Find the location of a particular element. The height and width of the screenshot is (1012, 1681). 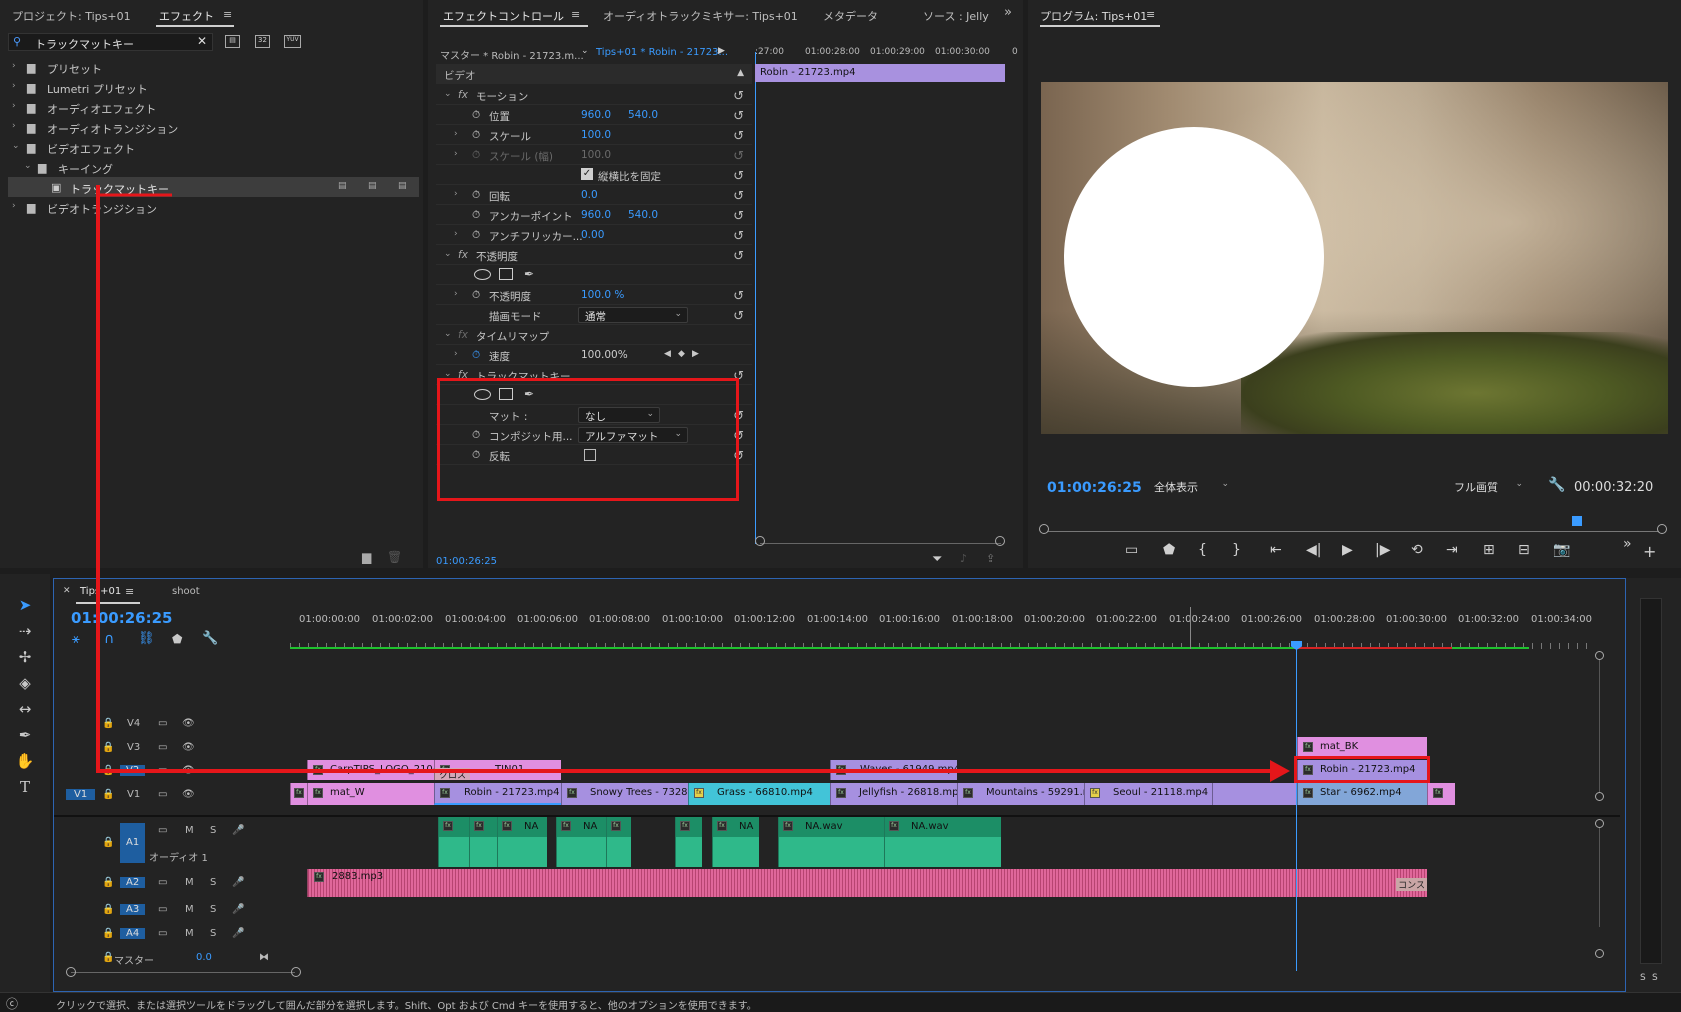

go-to-end-icon: ⧓ is located at coordinates (264, 957).